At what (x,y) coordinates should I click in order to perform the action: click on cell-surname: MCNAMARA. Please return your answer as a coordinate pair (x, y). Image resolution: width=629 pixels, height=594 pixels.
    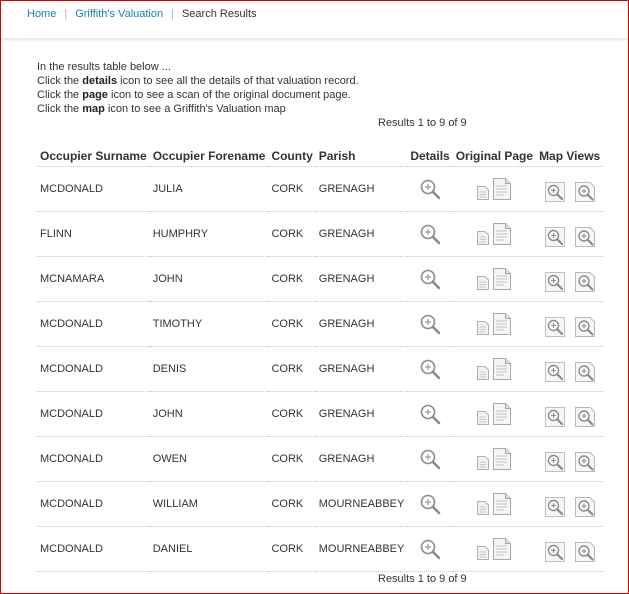
    Looking at the image, I should click on (93, 279).